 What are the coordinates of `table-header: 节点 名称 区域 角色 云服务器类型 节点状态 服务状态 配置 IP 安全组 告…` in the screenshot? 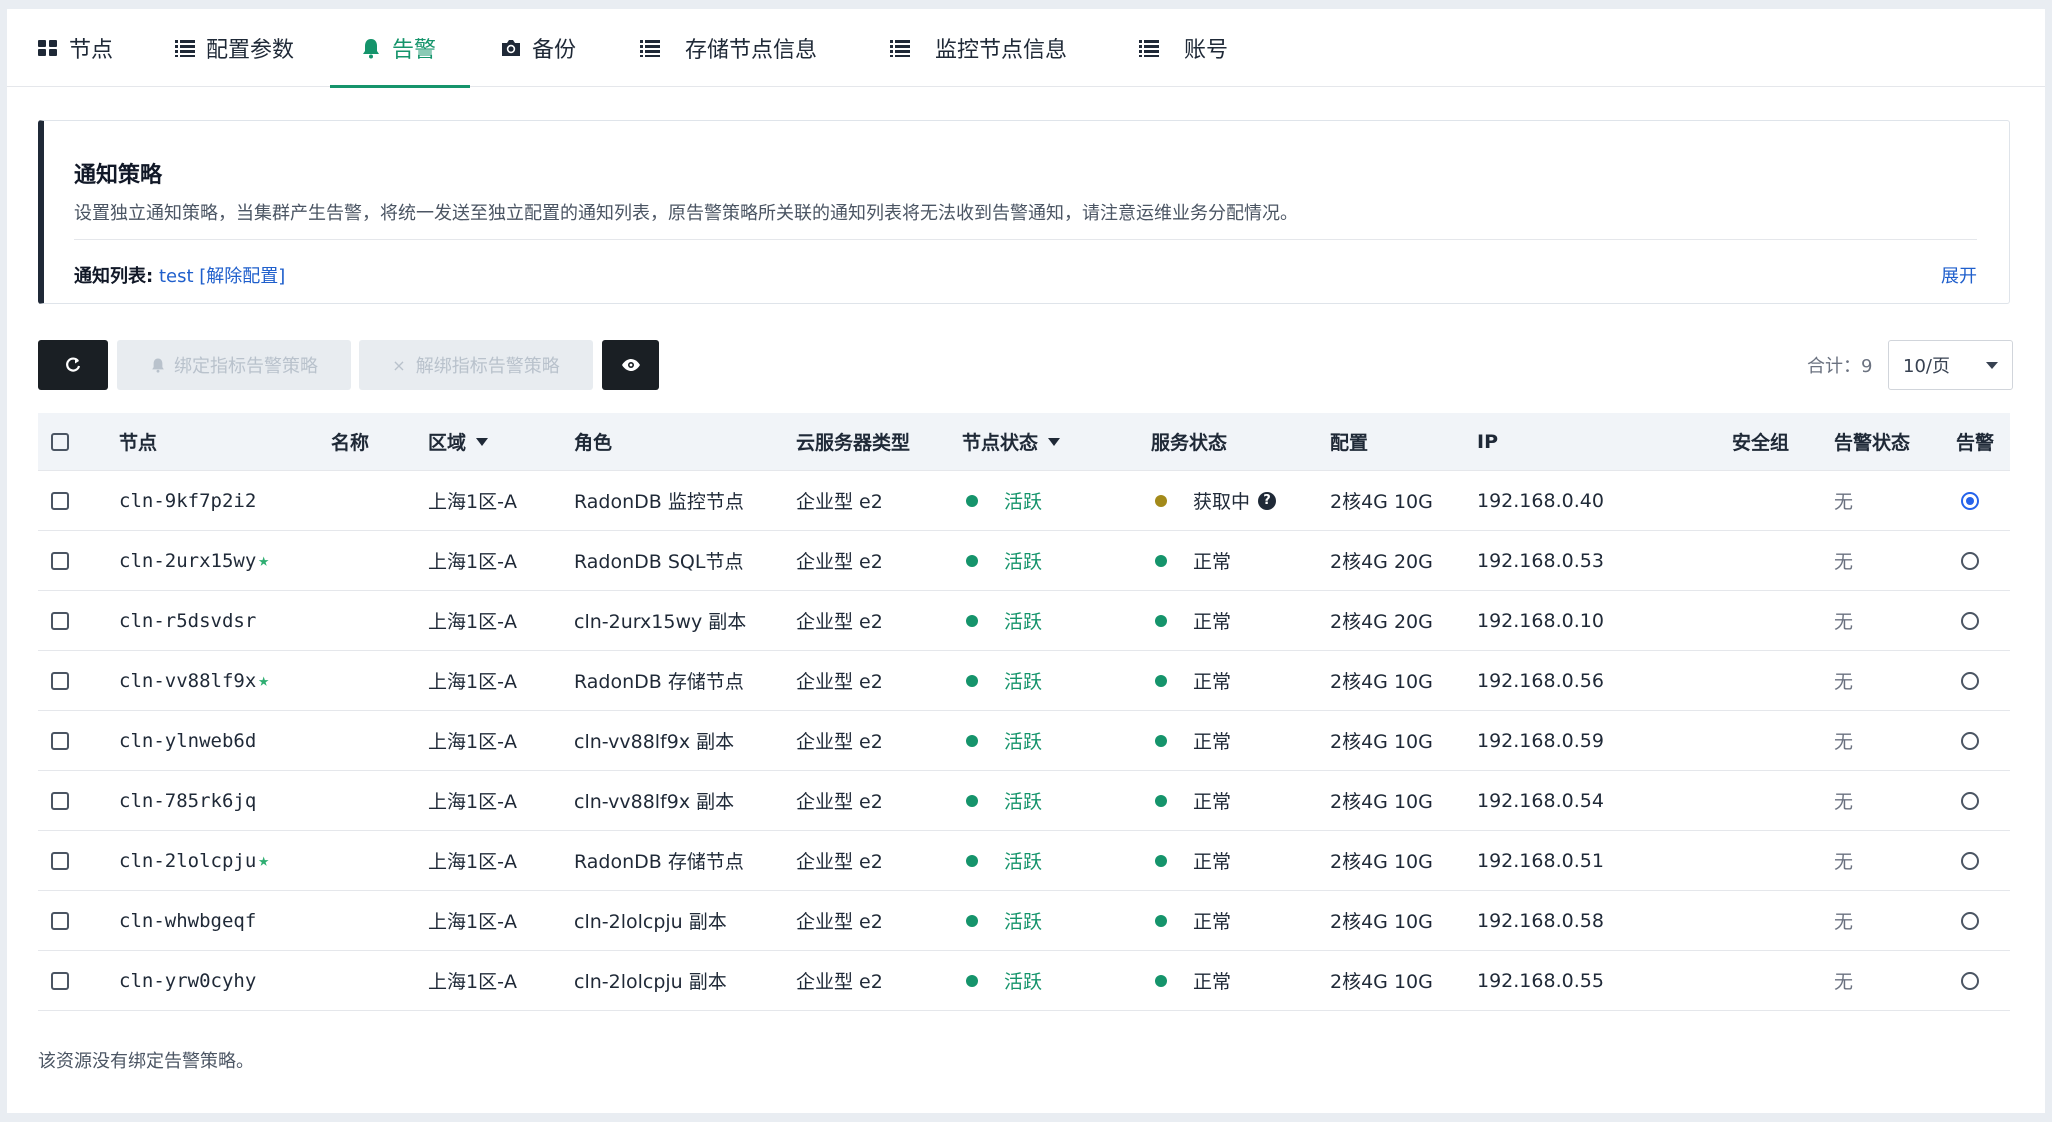 It's located at (1024, 442).